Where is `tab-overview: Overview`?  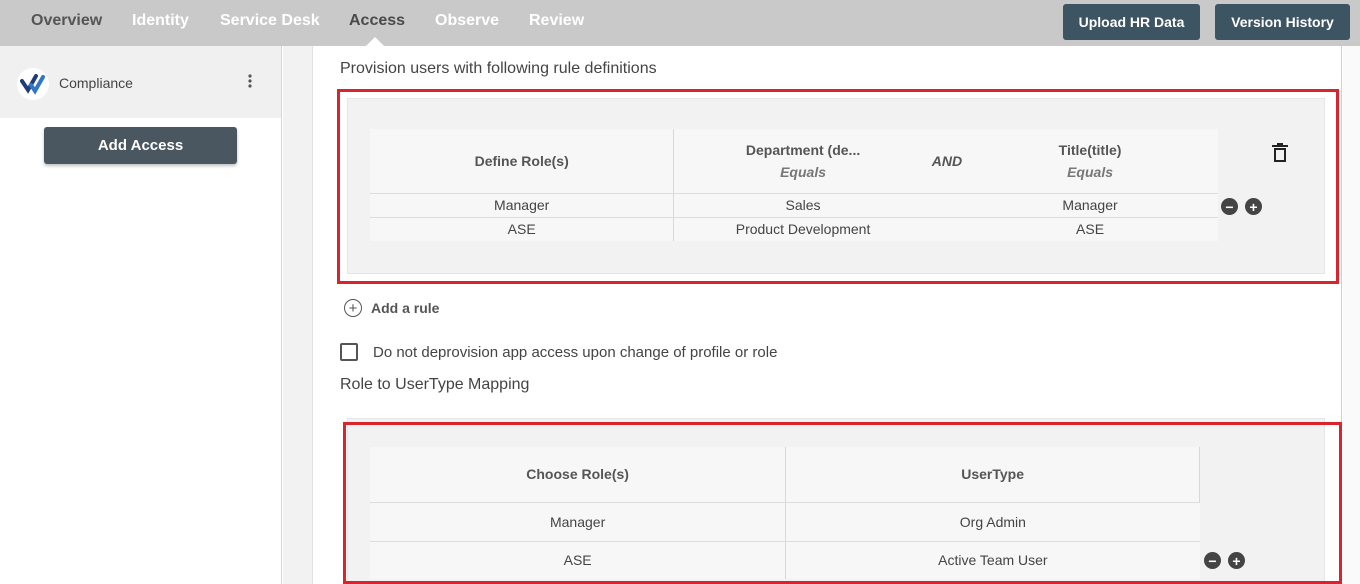
tab-overview: Overview is located at coordinates (66, 21).